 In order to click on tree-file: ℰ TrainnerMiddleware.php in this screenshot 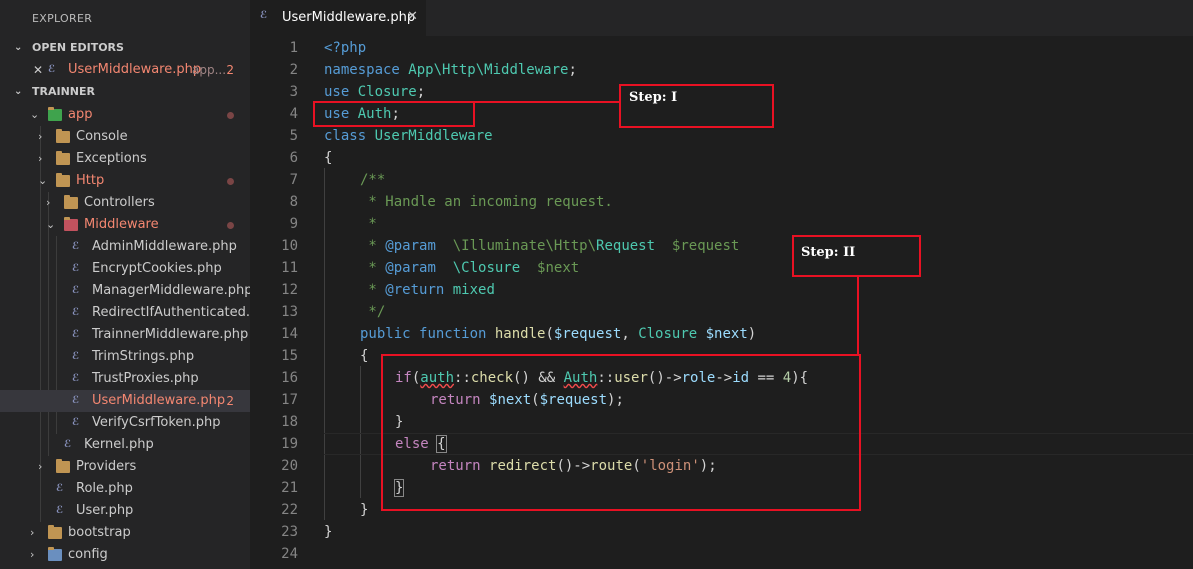, I will do `click(125, 335)`.